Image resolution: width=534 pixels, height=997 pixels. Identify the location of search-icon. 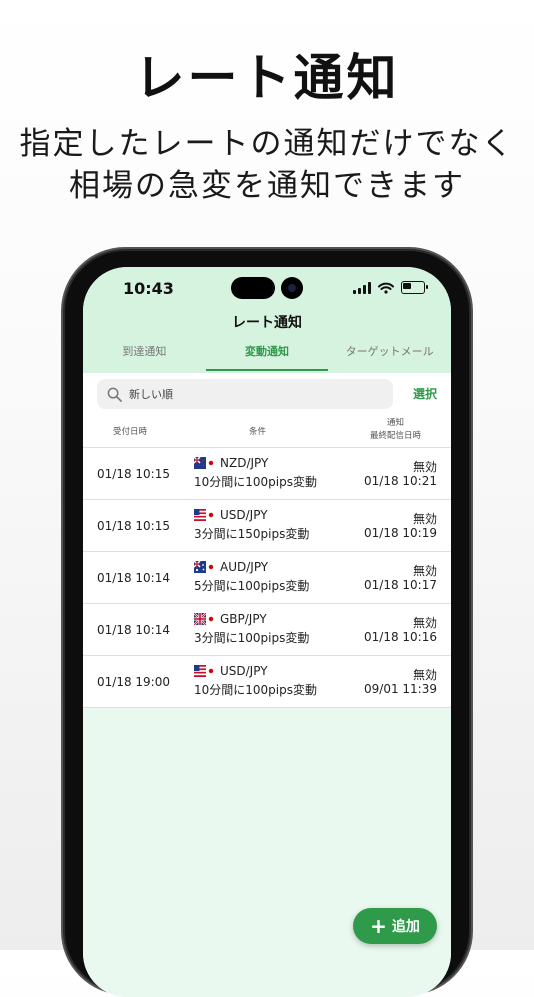
(114, 394).